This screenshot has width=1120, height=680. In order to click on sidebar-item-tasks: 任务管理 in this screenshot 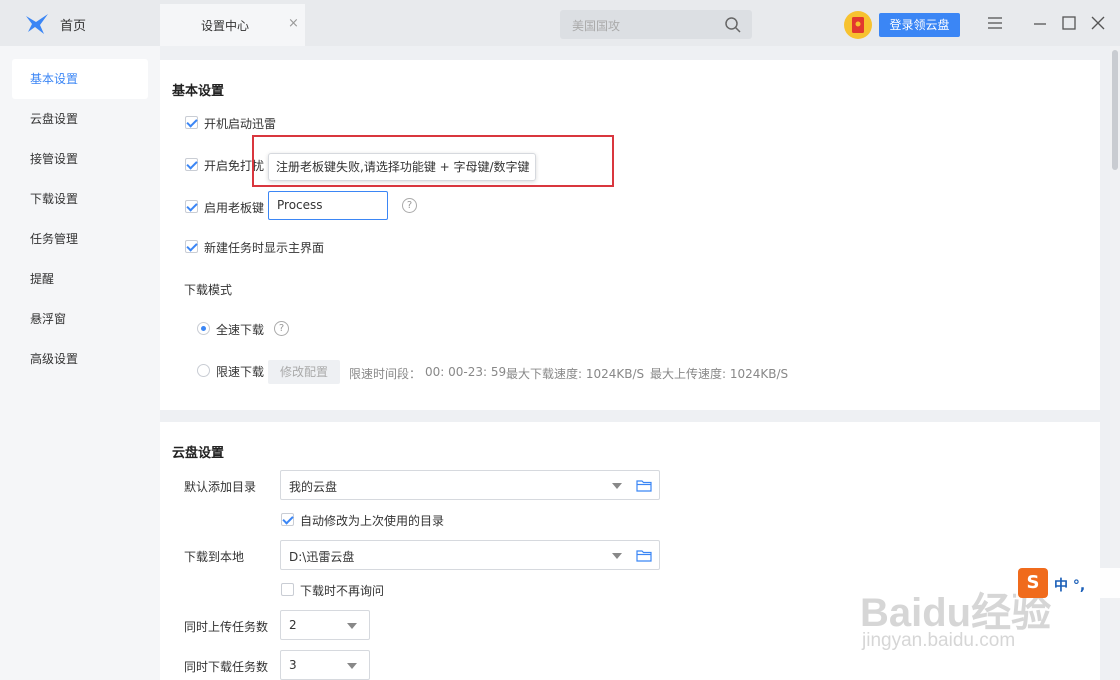, I will do `click(80, 239)`.